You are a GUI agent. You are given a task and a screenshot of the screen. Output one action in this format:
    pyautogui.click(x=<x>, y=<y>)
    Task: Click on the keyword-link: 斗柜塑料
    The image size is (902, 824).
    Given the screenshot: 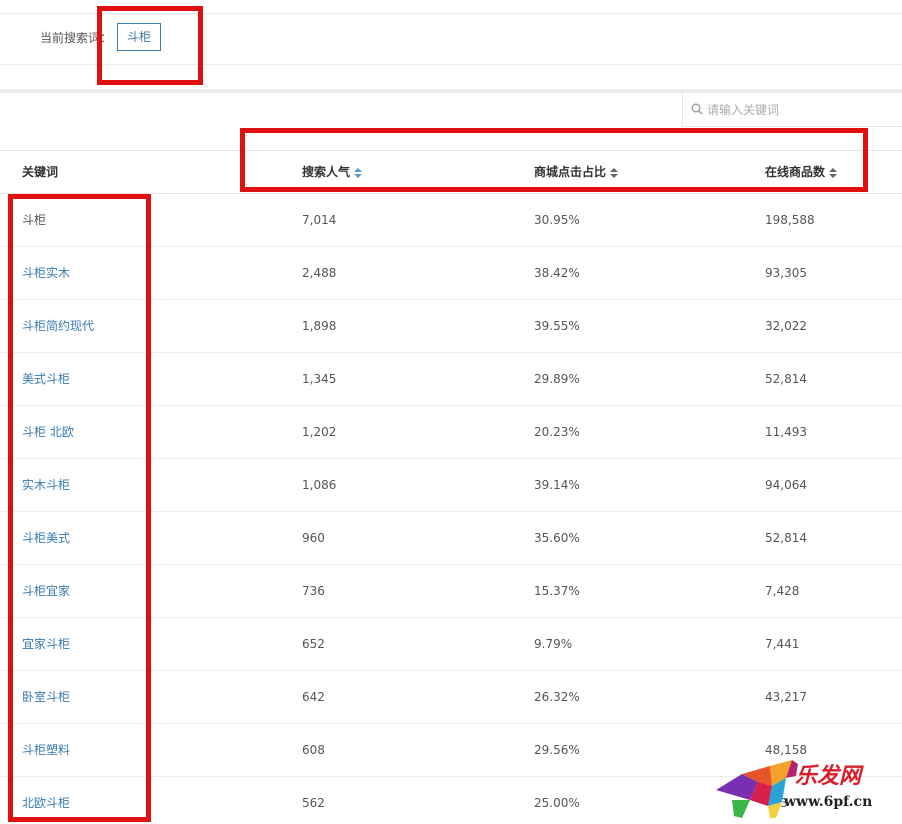 What is the action you would take?
    pyautogui.click(x=151, y=750)
    